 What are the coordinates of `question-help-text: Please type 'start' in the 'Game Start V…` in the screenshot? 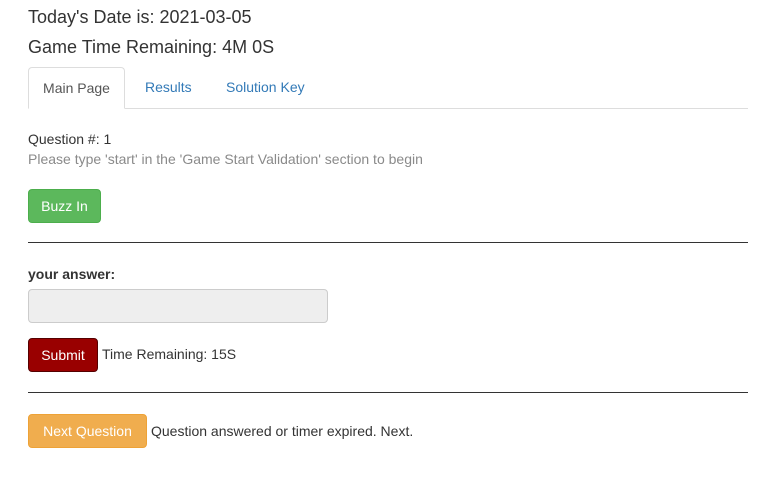 It's located at (225, 159).